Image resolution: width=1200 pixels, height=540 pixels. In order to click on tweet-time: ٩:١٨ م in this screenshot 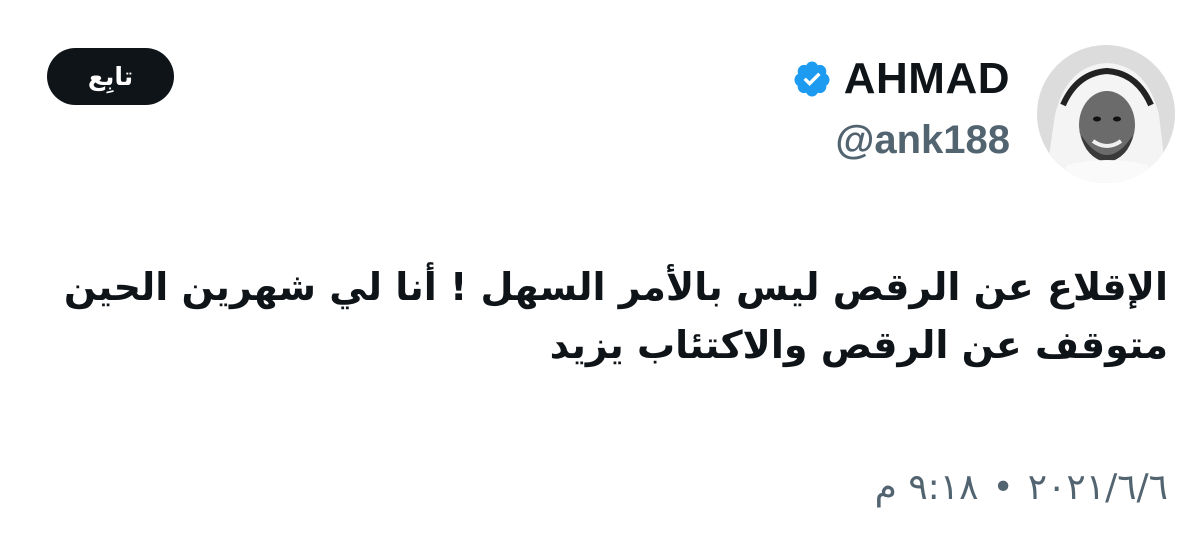, I will do `click(927, 488)`.